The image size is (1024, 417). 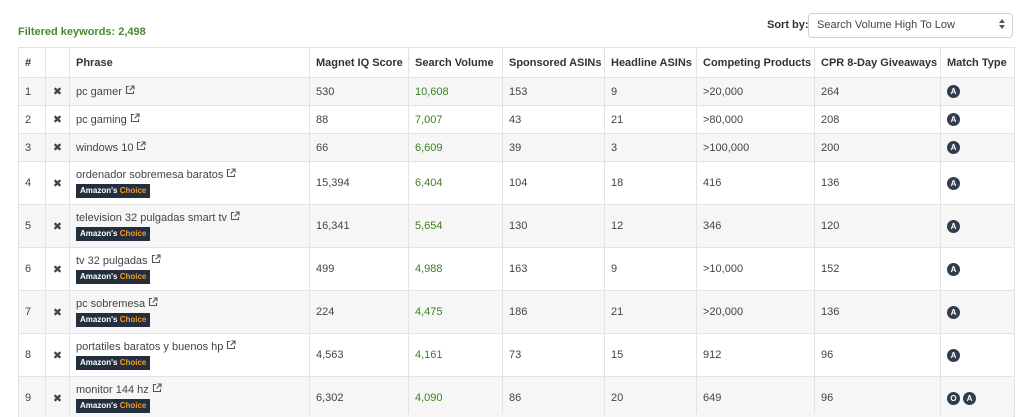 What do you see at coordinates (650, 62) in the screenshot?
I see `col-headline-asins-header: Headline ASINs` at bounding box center [650, 62].